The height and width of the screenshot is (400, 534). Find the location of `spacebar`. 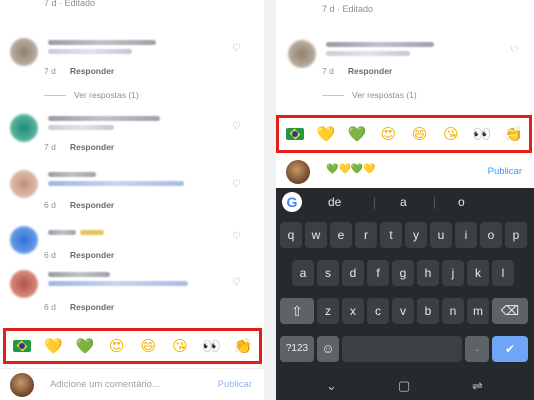

spacebar is located at coordinates (402, 349).